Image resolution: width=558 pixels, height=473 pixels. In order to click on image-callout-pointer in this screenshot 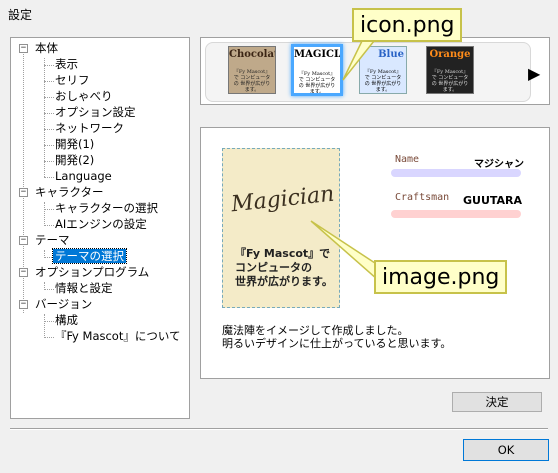, I will do `click(344, 251)`.